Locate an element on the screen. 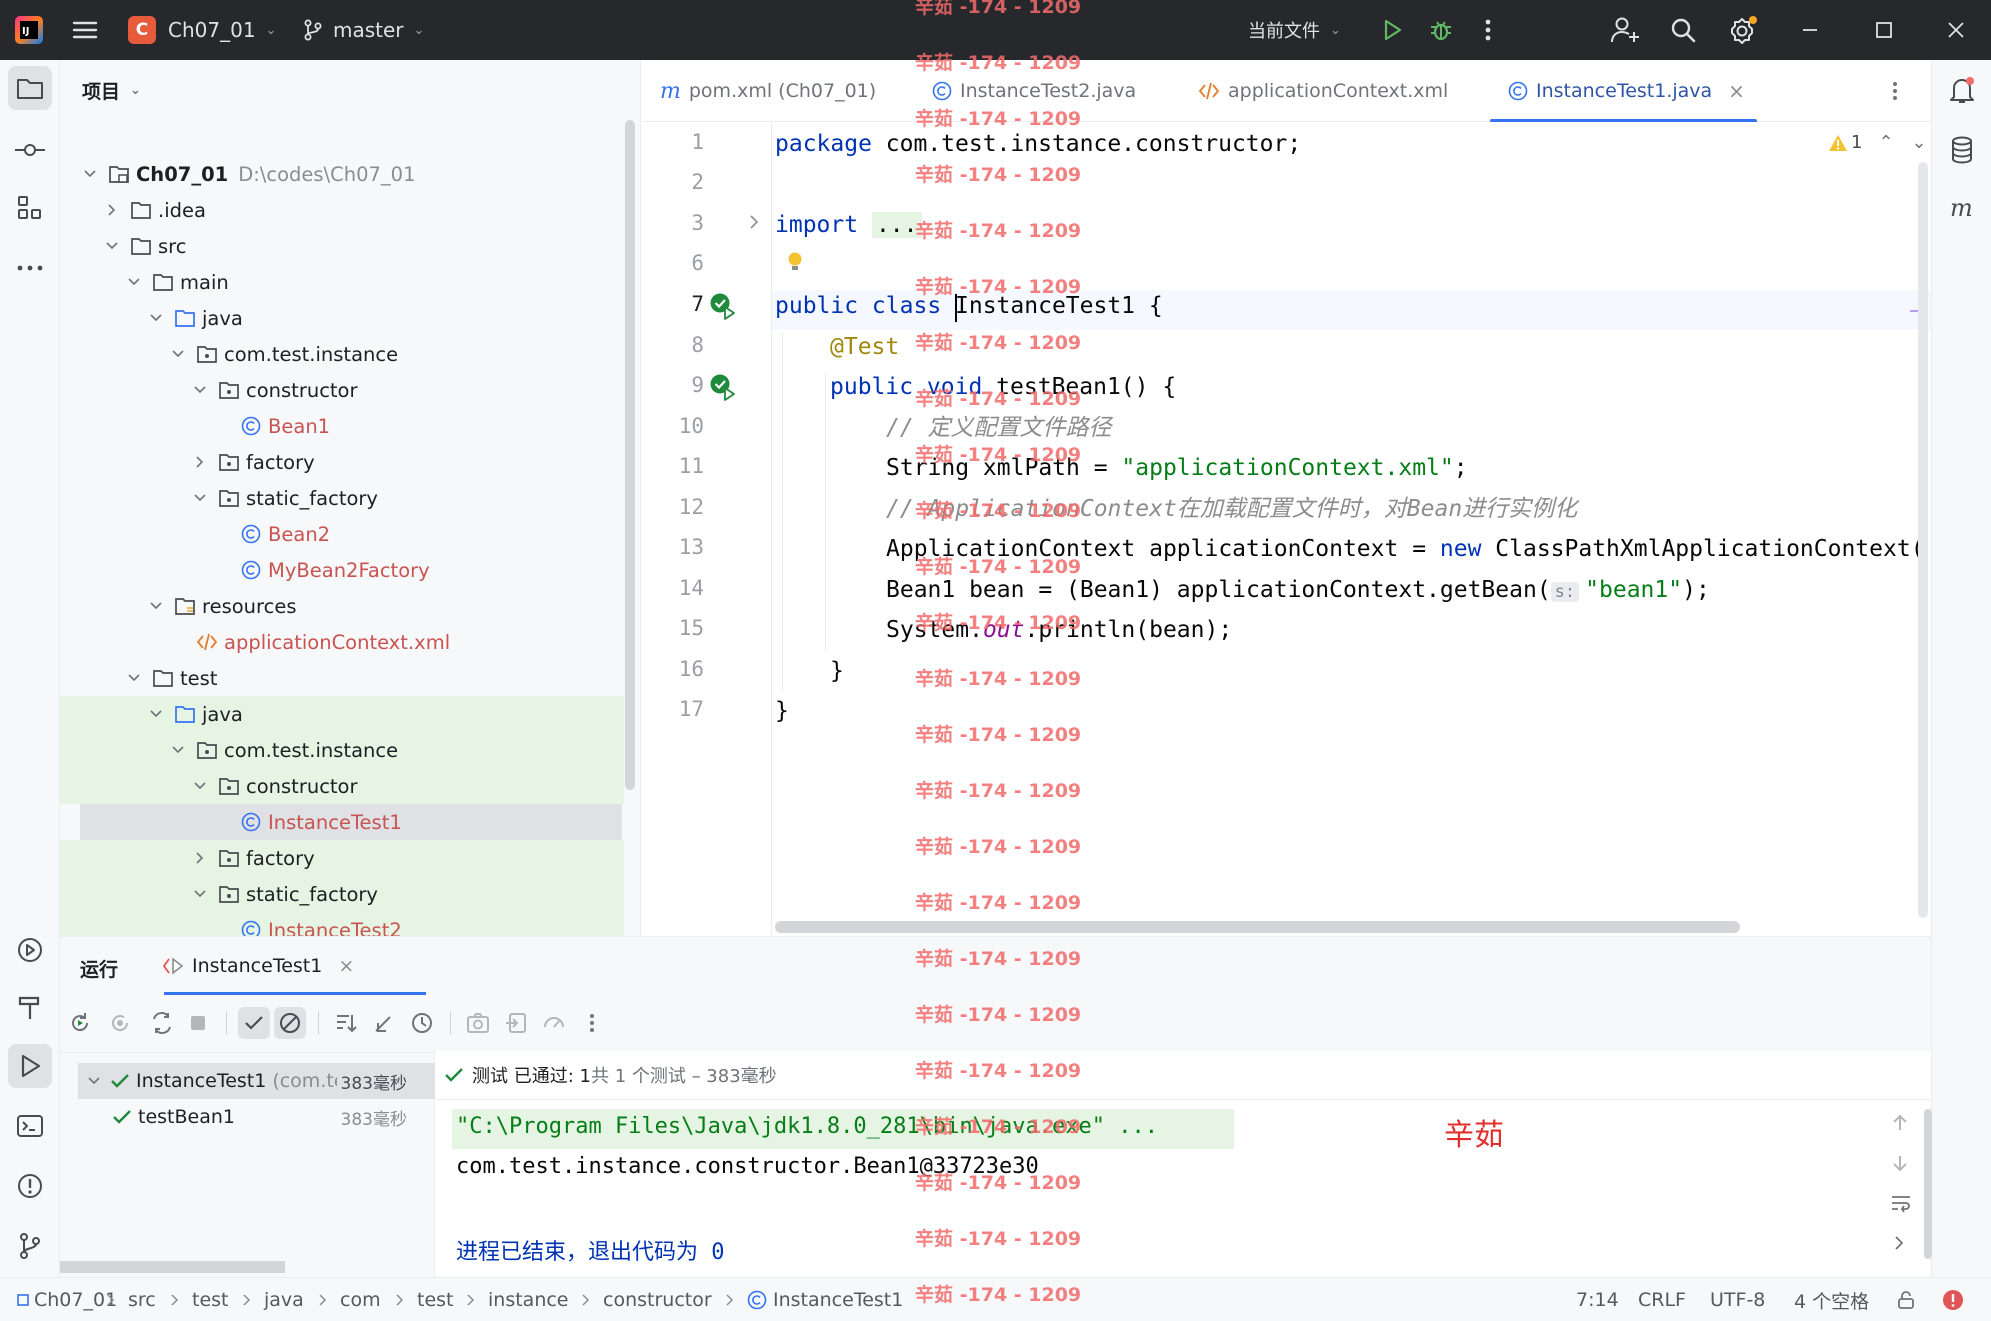 This screenshot has width=1991, height=1321. services-tool-icon is located at coordinates (30, 950).